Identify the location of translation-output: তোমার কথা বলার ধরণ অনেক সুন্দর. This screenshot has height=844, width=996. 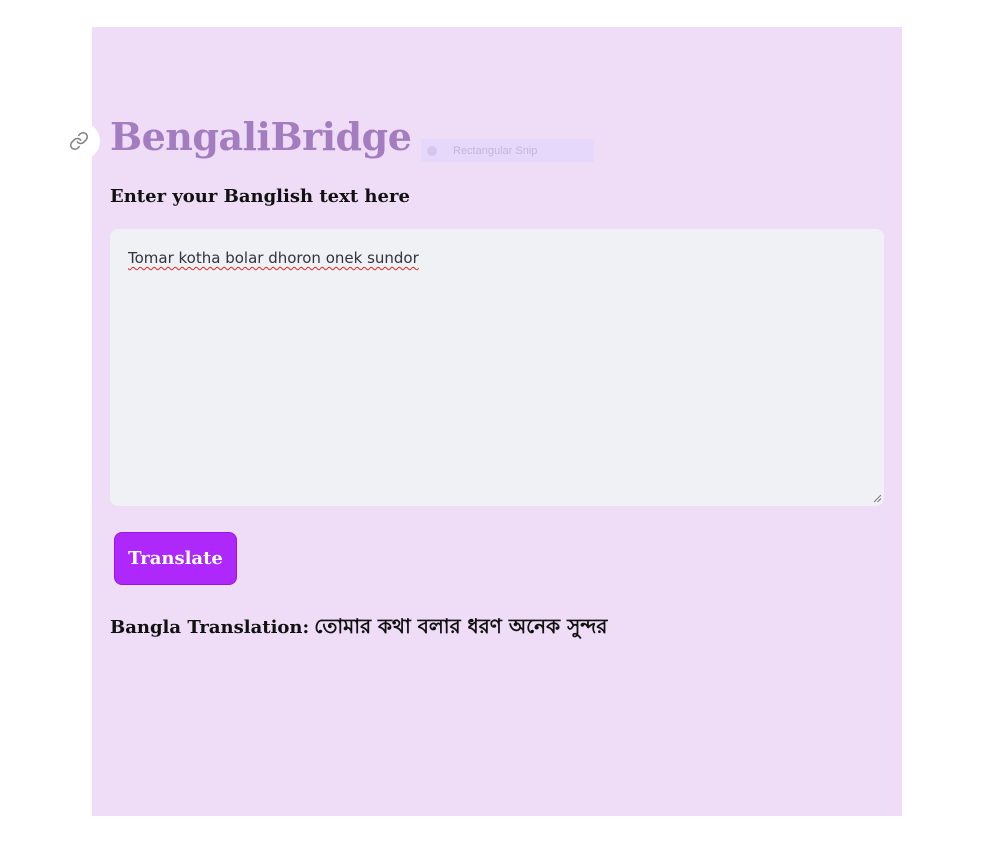
(461, 626).